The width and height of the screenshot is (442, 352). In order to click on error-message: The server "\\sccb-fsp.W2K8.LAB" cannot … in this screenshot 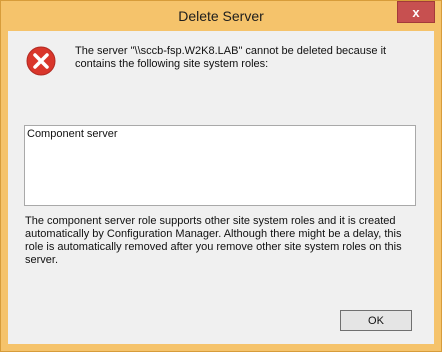, I will do `click(231, 57)`.